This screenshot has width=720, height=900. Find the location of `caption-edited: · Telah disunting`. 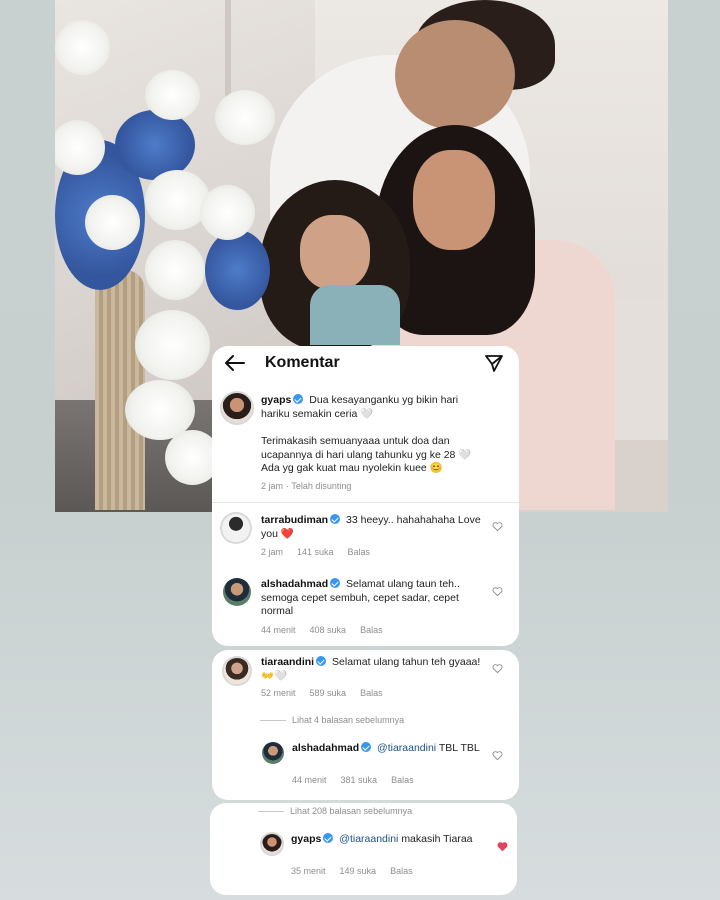

caption-edited: · Telah disunting is located at coordinates (319, 486).